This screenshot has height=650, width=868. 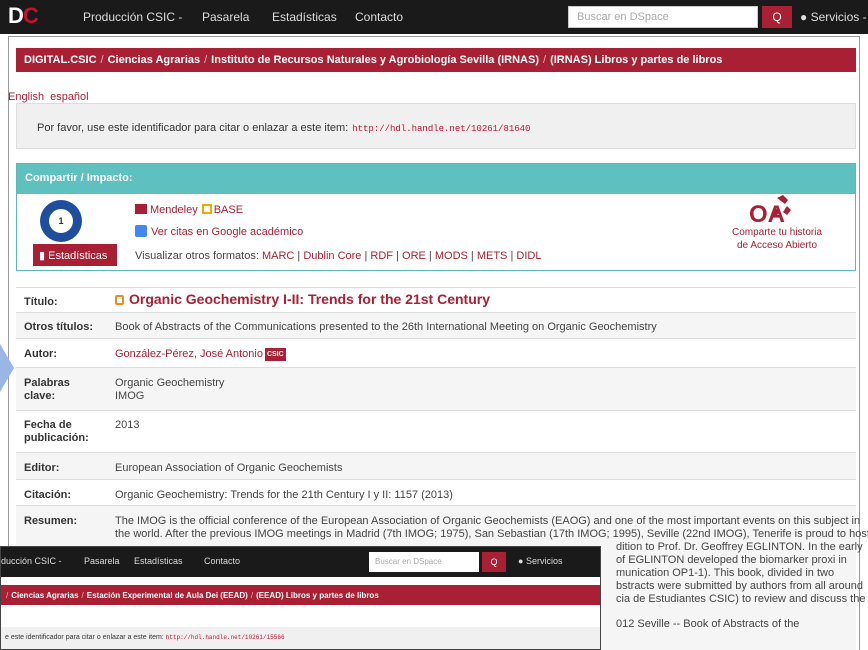 I want to click on breadcrumb-ciencias-agrarias: Ciencias Agrarias, so click(x=154, y=60).